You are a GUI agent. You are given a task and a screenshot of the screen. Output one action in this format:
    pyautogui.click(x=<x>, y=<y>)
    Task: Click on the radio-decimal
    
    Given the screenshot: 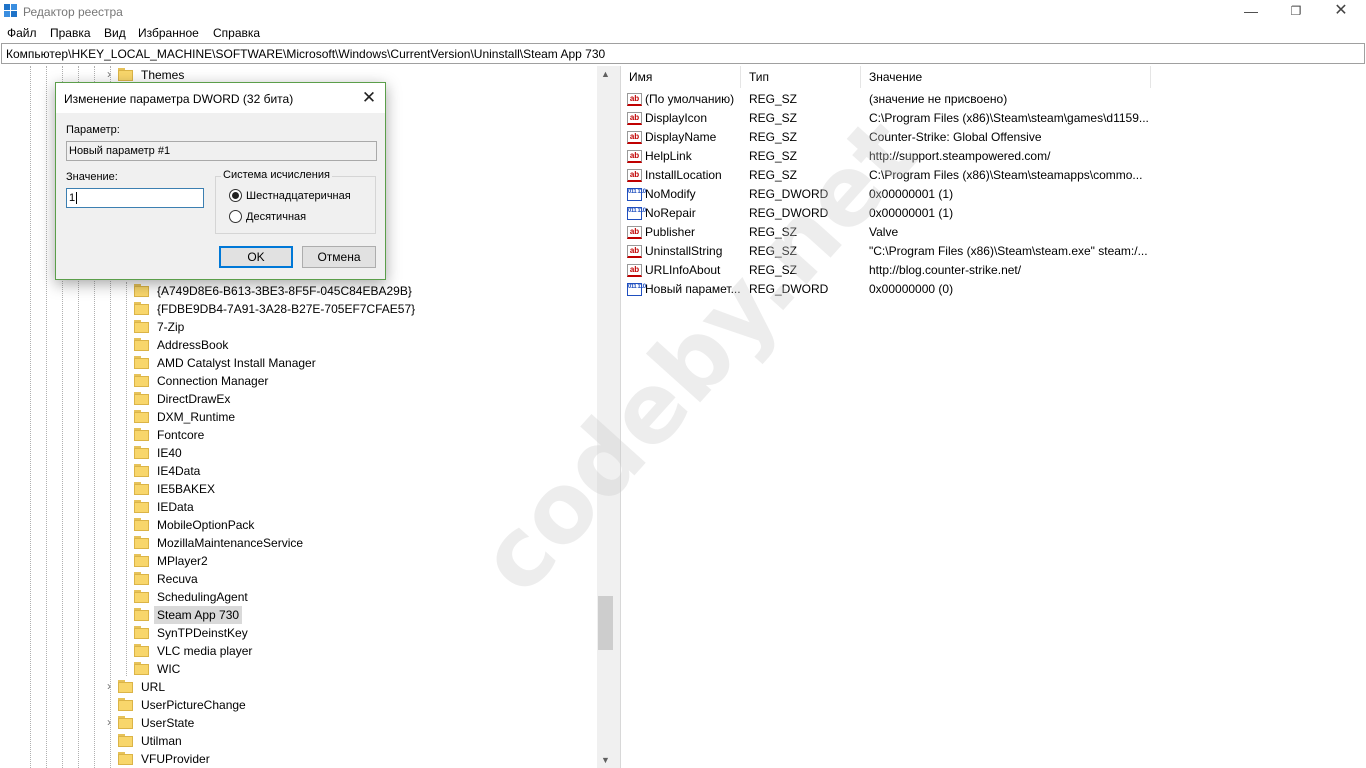 What is the action you would take?
    pyautogui.click(x=235, y=216)
    